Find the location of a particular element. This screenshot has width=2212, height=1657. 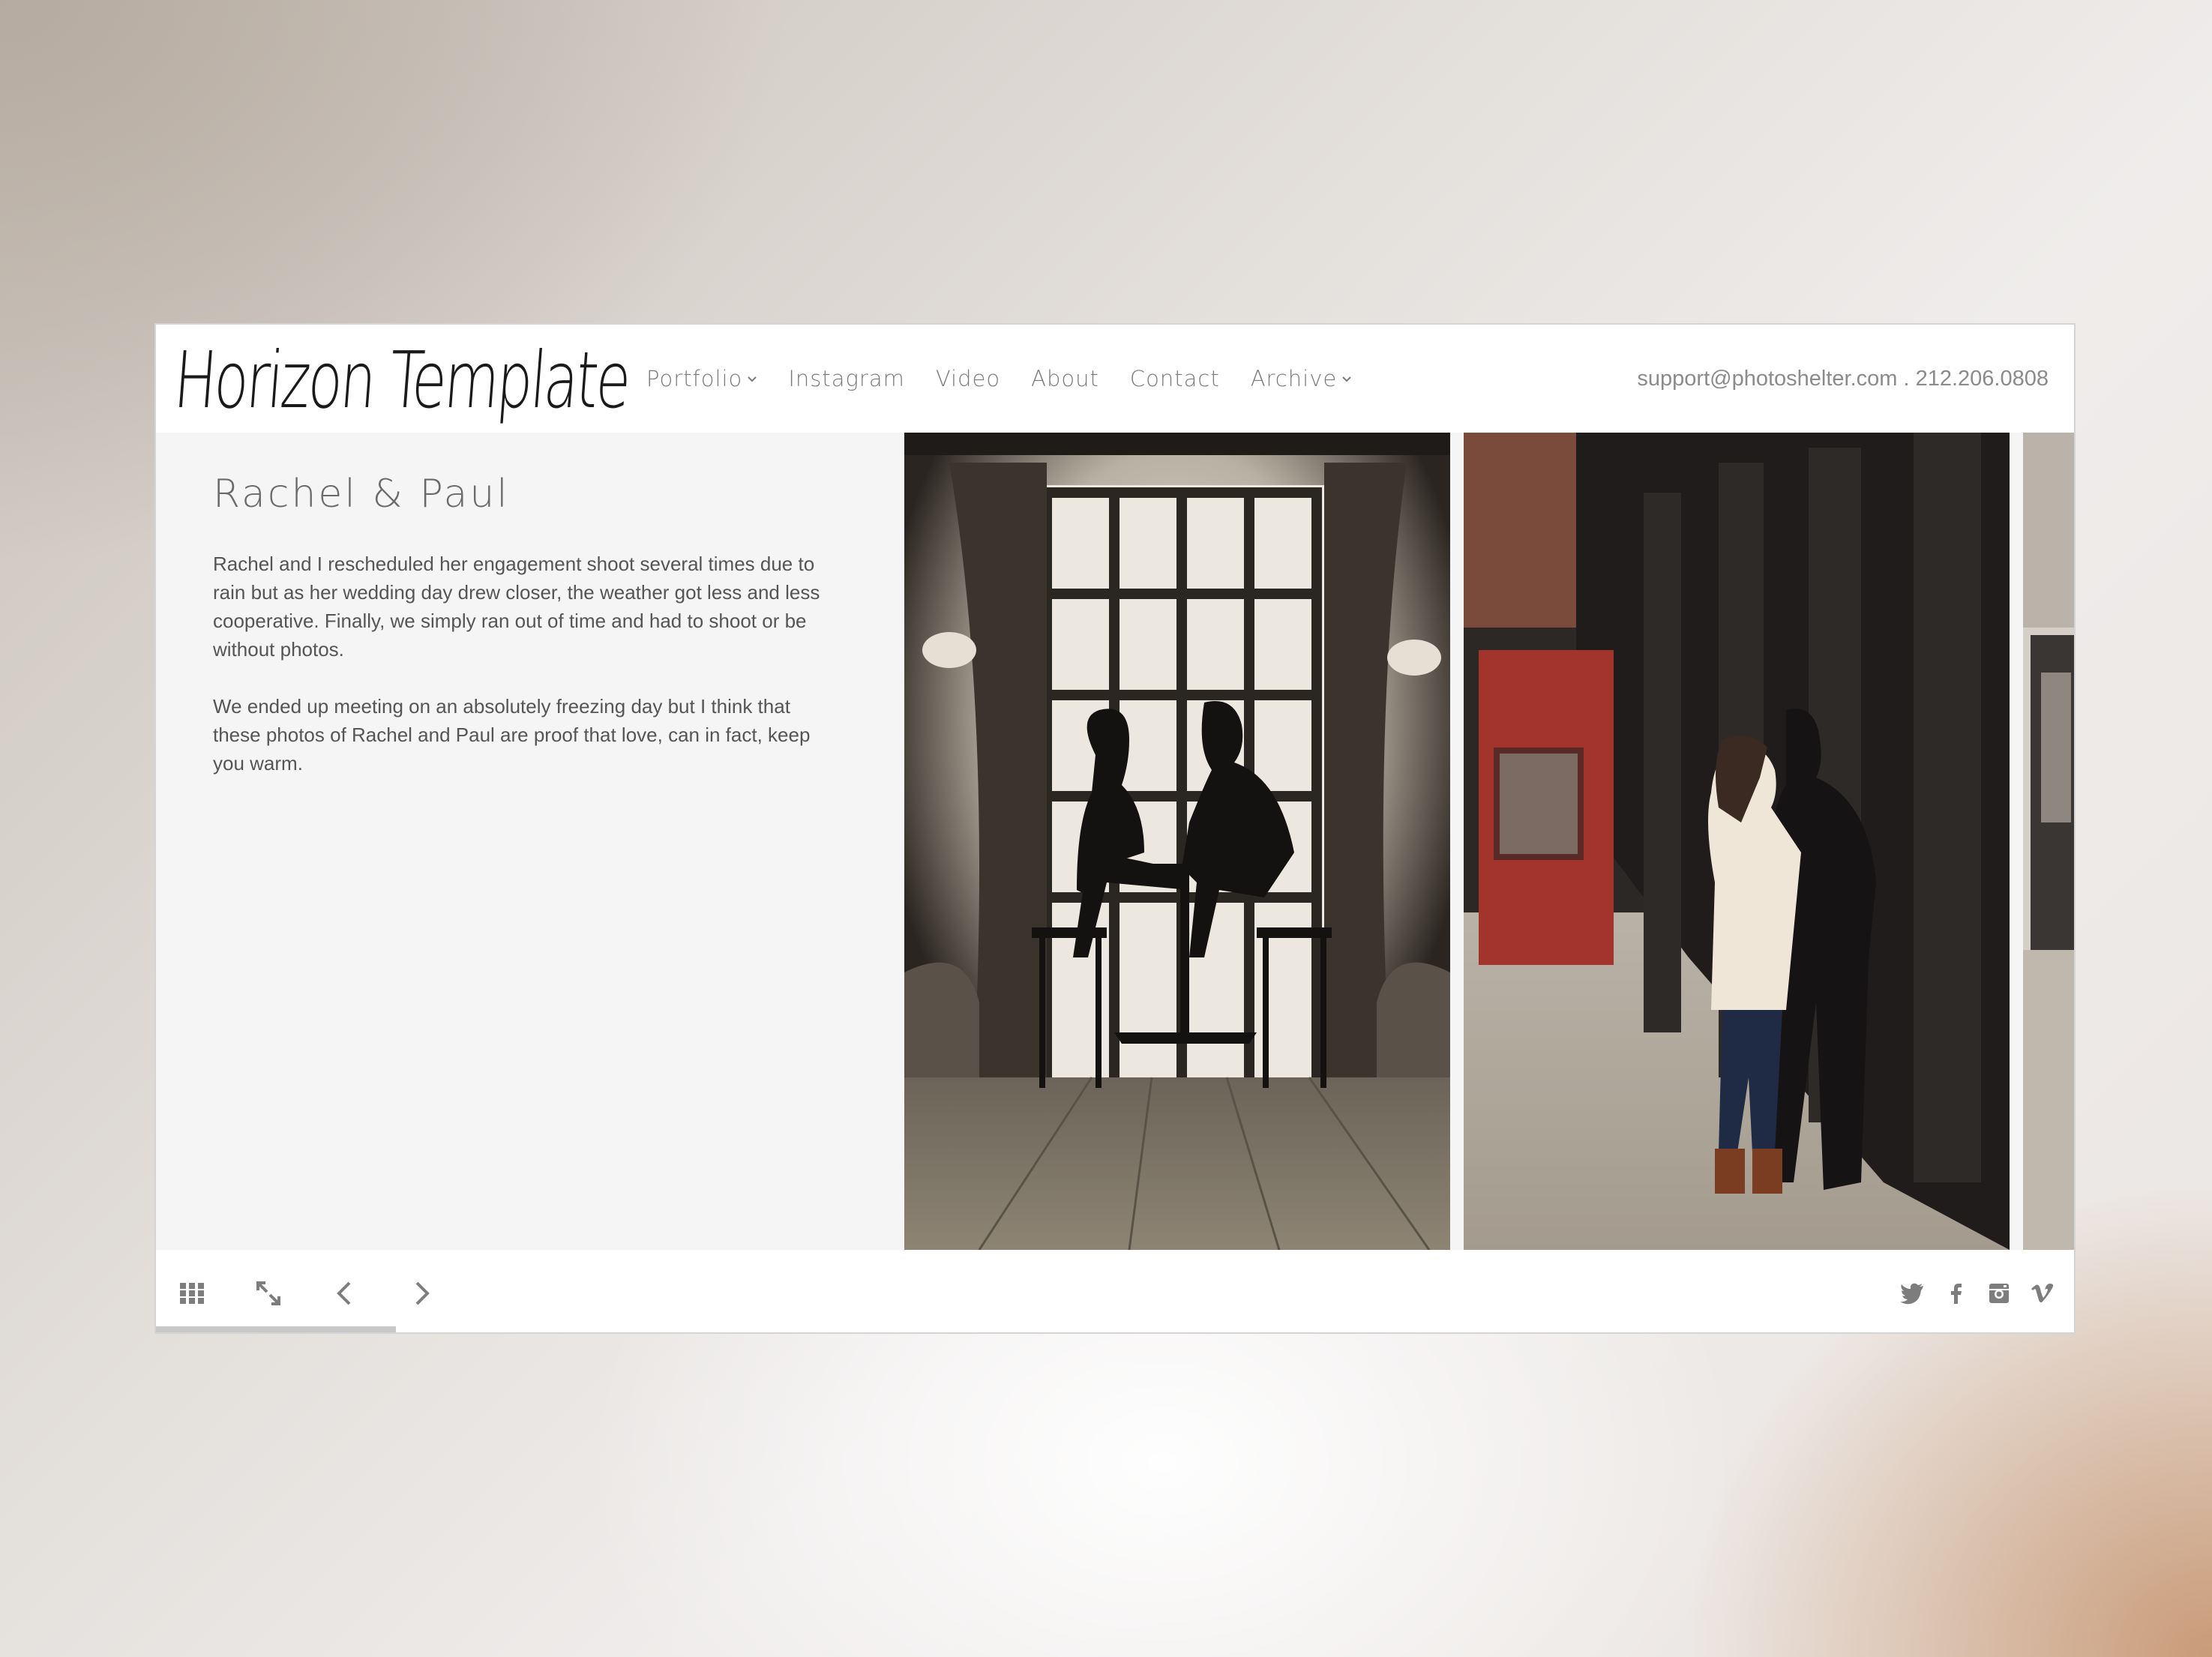

vimeo-icon is located at coordinates (2042, 1293).